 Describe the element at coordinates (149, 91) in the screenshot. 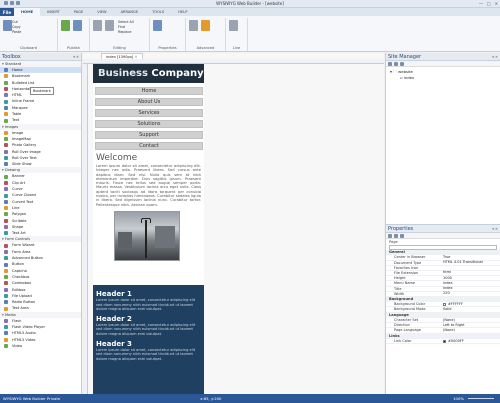

I see `nav-button-home: Home` at that location.